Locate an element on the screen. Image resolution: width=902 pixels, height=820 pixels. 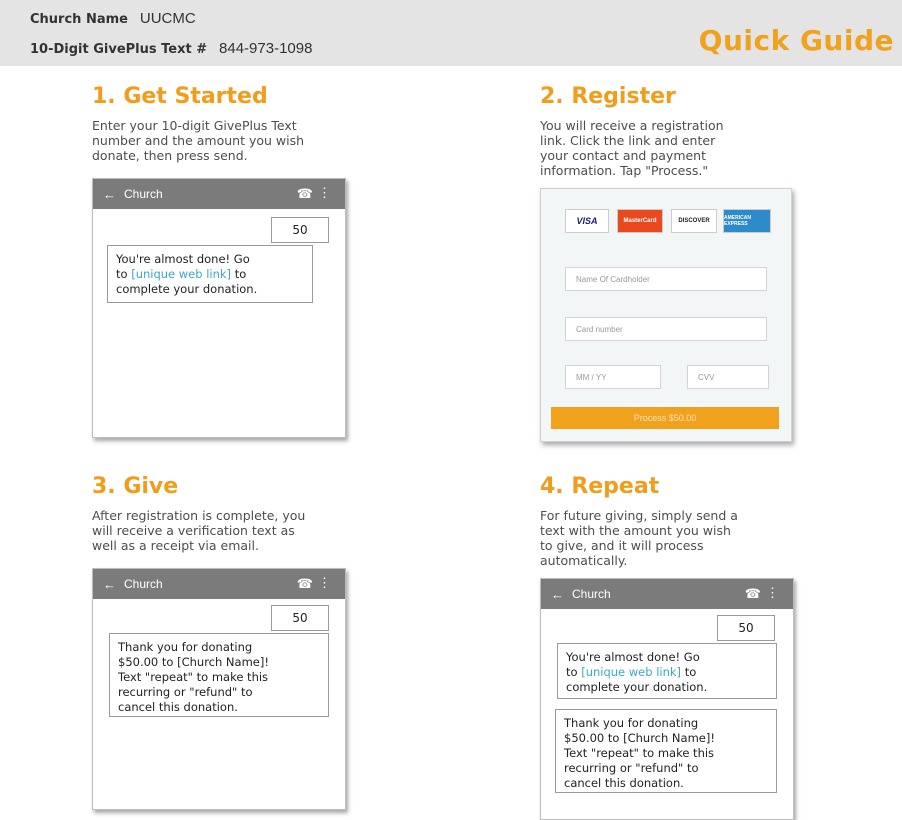
step2-desc-line: link. Click the link and enter is located at coordinates (628, 140).